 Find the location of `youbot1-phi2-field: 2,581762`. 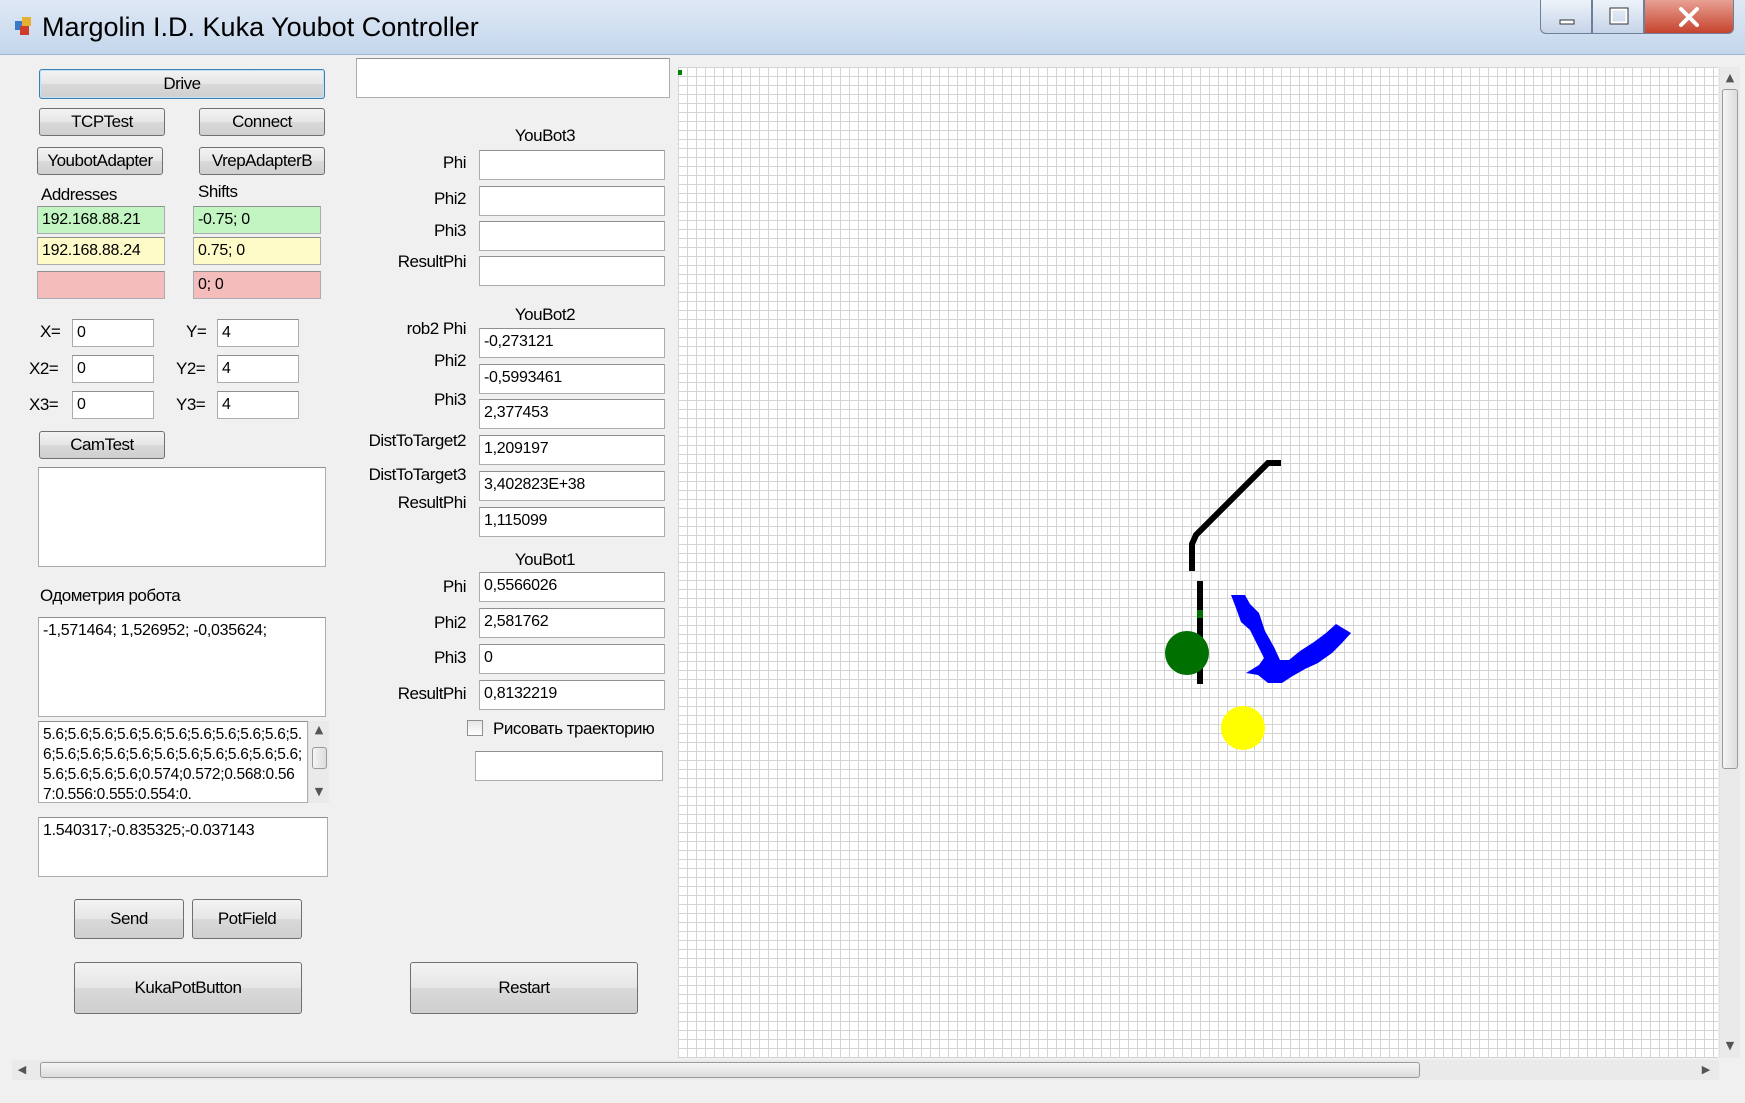

youbot1-phi2-field: 2,581762 is located at coordinates (572, 623).